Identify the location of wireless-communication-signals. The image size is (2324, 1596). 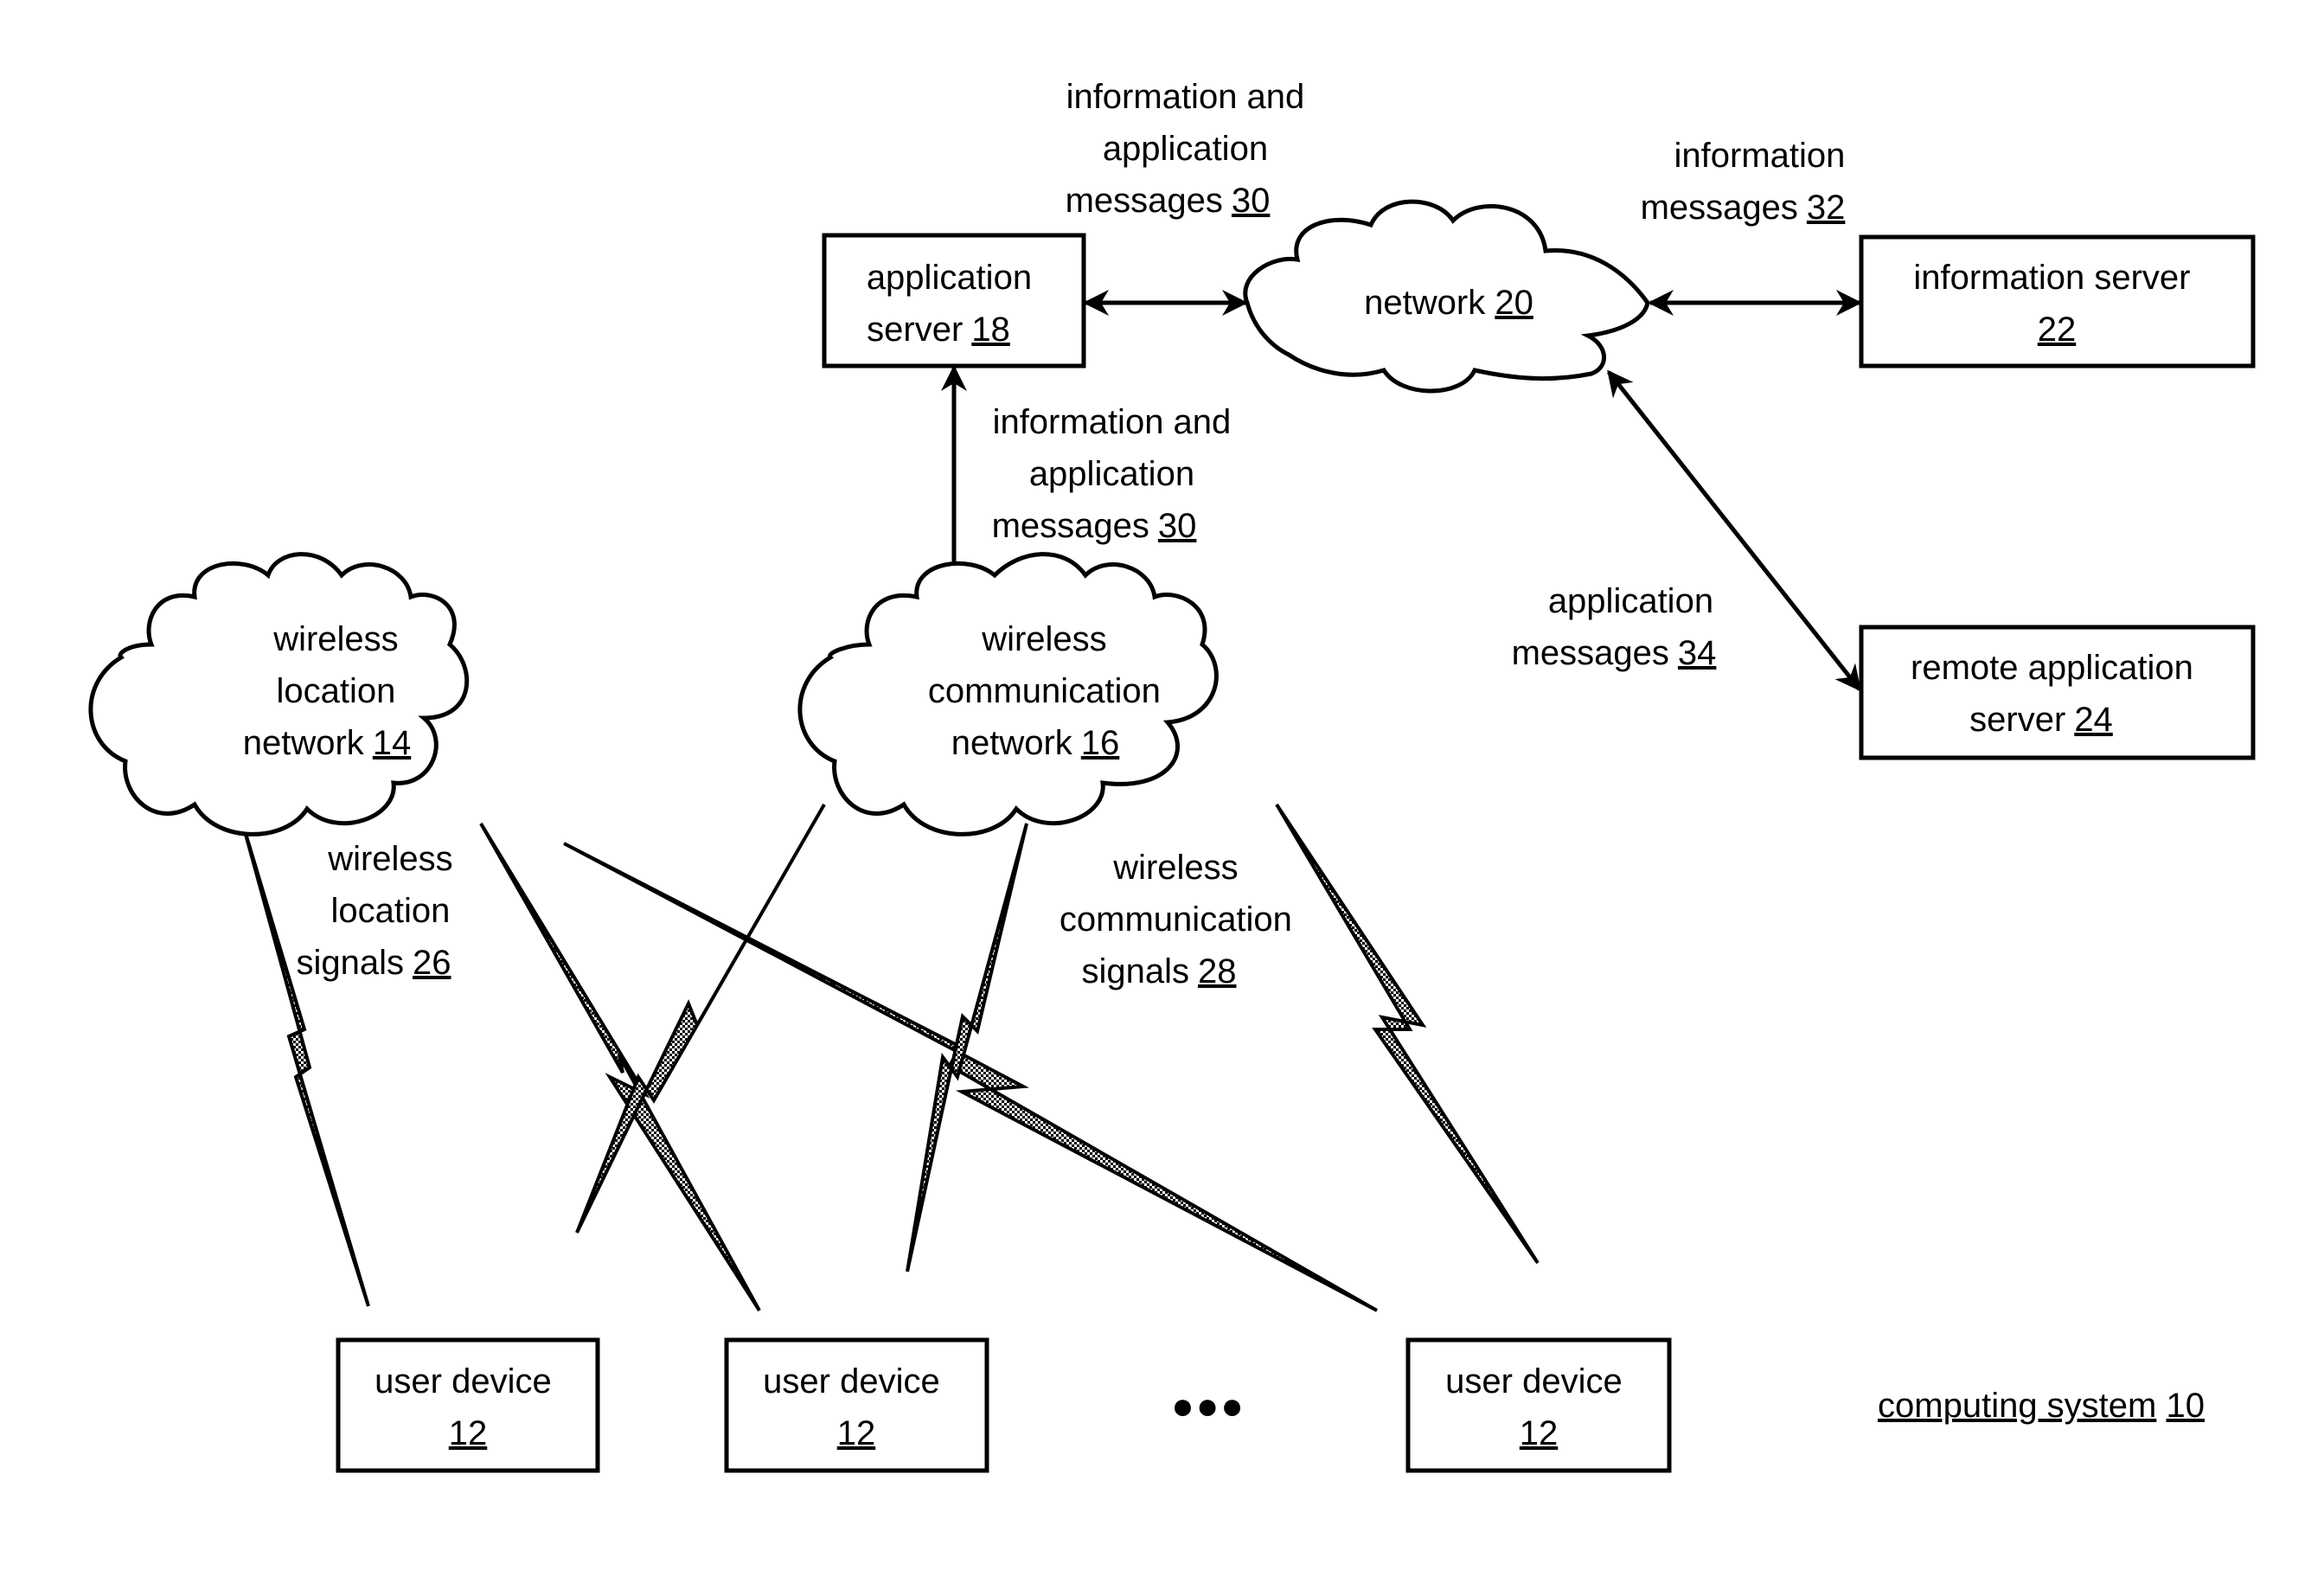
(1057, 1037).